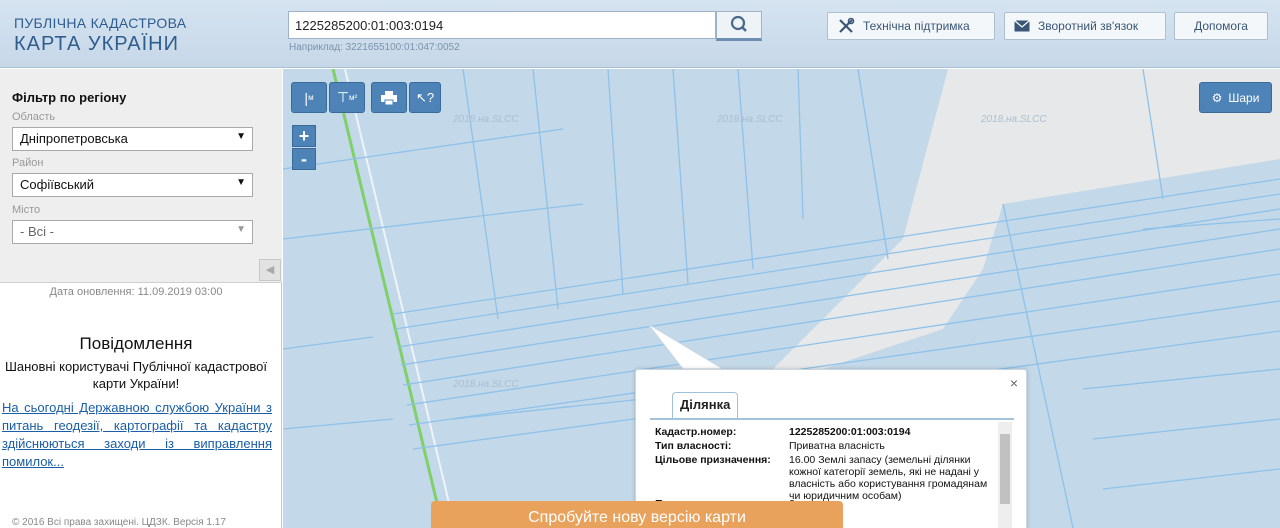  I want to click on search-button, so click(739, 26).